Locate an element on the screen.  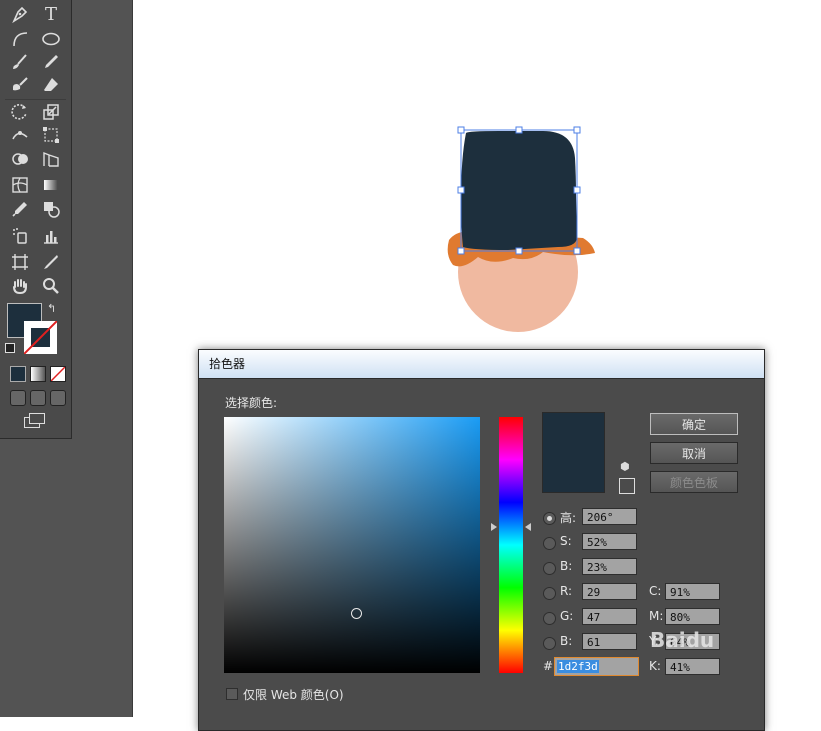
stroke-color-swatch is located at coordinates (40, 337).